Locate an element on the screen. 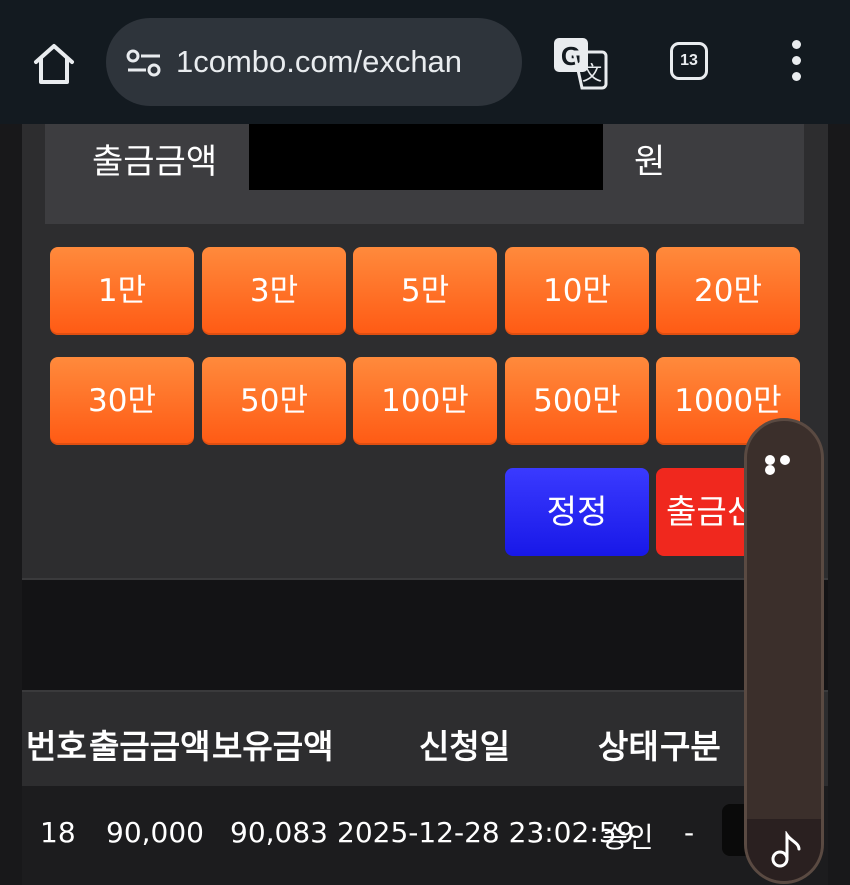 The width and height of the screenshot is (850, 885). quick-amount-500man: 500만 is located at coordinates (577, 401).